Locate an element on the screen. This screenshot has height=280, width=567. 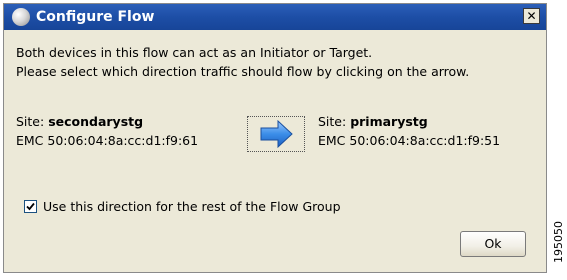
target-site-wwn: EMC 50:06:04:8a:cc:d1:f9:51 is located at coordinates (409, 140).